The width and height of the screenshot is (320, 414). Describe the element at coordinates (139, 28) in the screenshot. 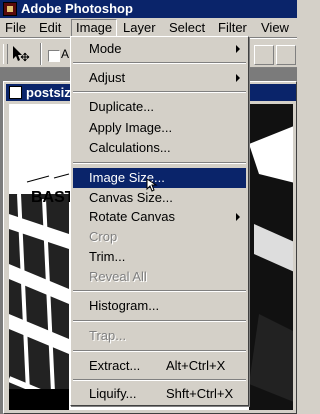

I see `menu-layer: Layer` at that location.